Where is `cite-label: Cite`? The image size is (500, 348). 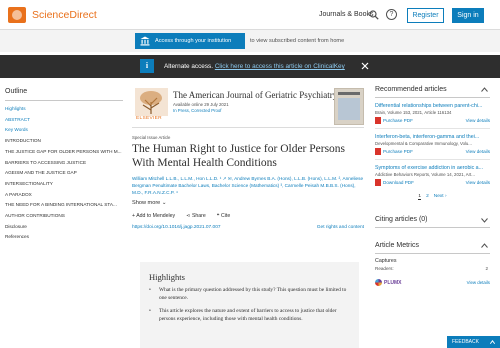 cite-label: Cite is located at coordinates (226, 216).